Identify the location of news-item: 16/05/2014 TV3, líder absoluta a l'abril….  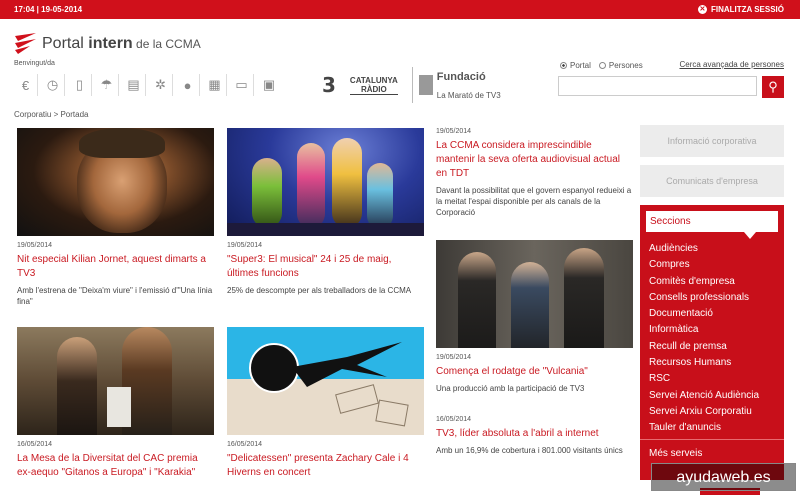
(534, 436).